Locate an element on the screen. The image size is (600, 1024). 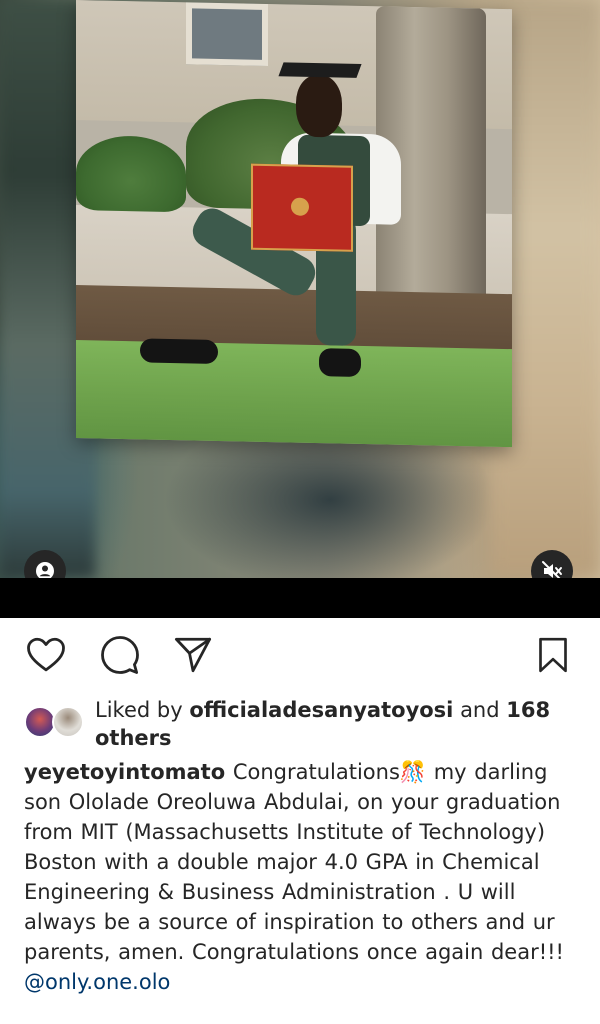
graduate-head is located at coordinates (319, 106).